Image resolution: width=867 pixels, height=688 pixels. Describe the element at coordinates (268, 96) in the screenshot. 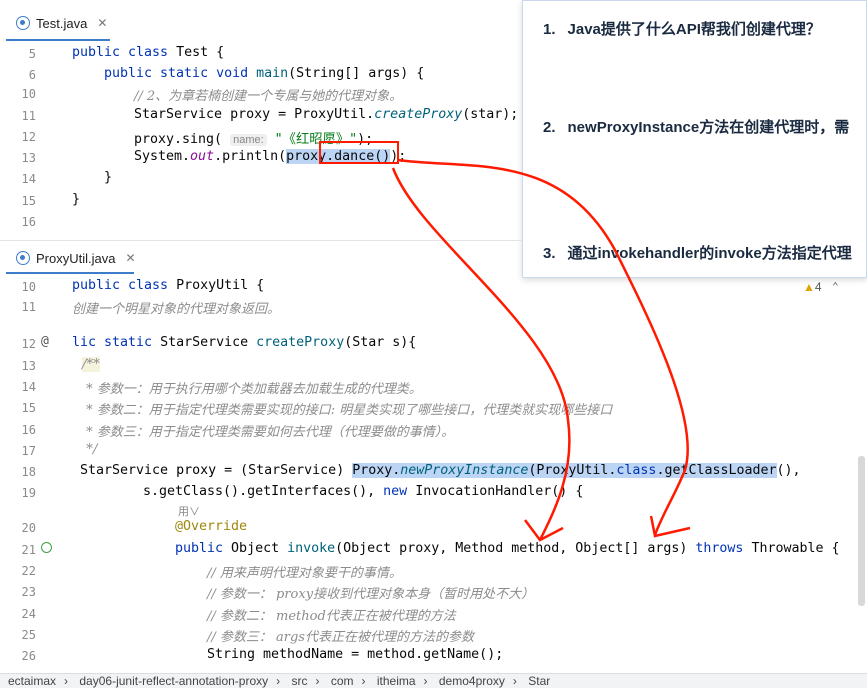

I see `code-comment: // 2、为章若楠创建一个专属与她的代理对象。` at that location.